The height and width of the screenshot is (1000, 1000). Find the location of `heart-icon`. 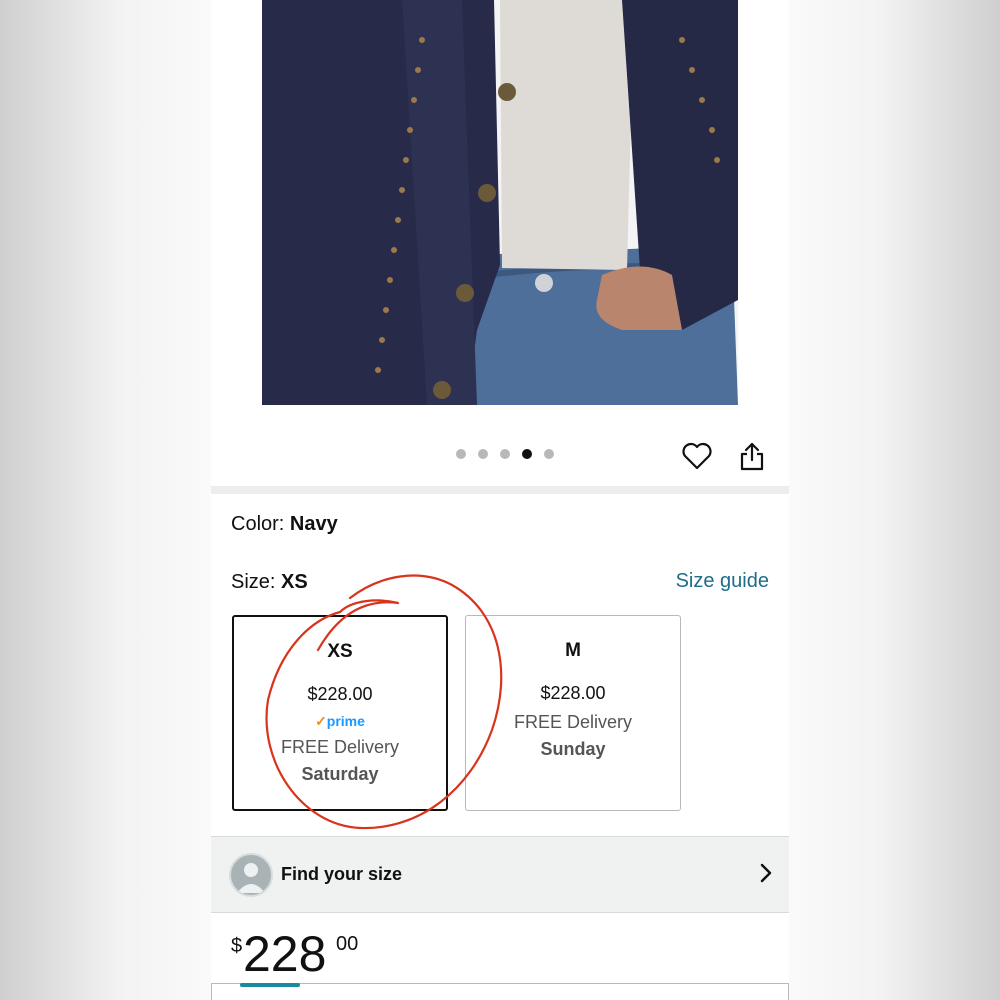

heart-icon is located at coordinates (697, 456).